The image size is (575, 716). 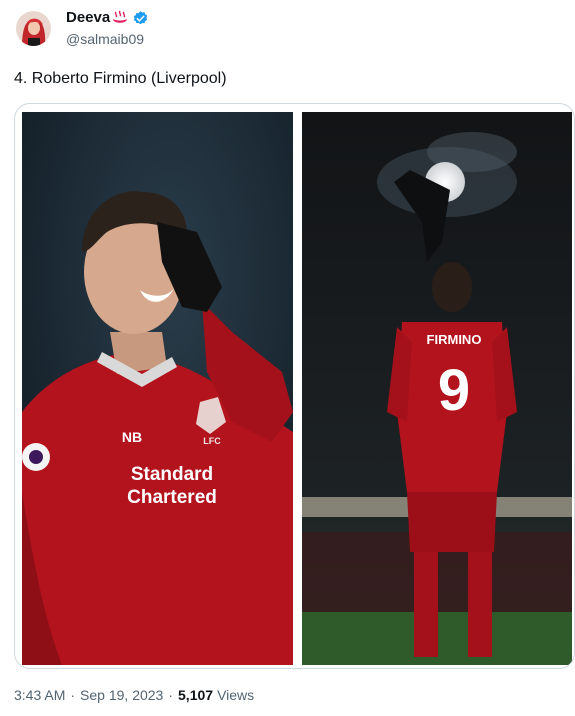 What do you see at coordinates (196, 695) in the screenshot?
I see `views-count: 5,107` at bounding box center [196, 695].